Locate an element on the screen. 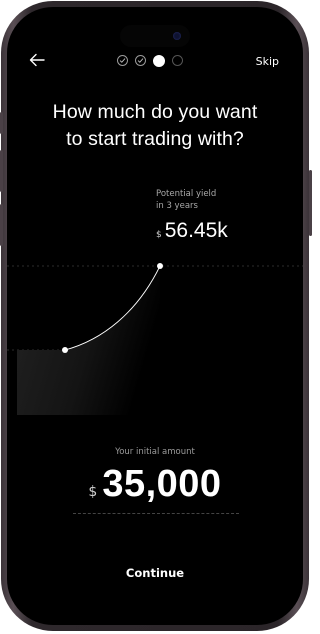 Image resolution: width=320 pixels, height=634 pixels. yield-caption-line-2: in 3 years is located at coordinates (177, 206).